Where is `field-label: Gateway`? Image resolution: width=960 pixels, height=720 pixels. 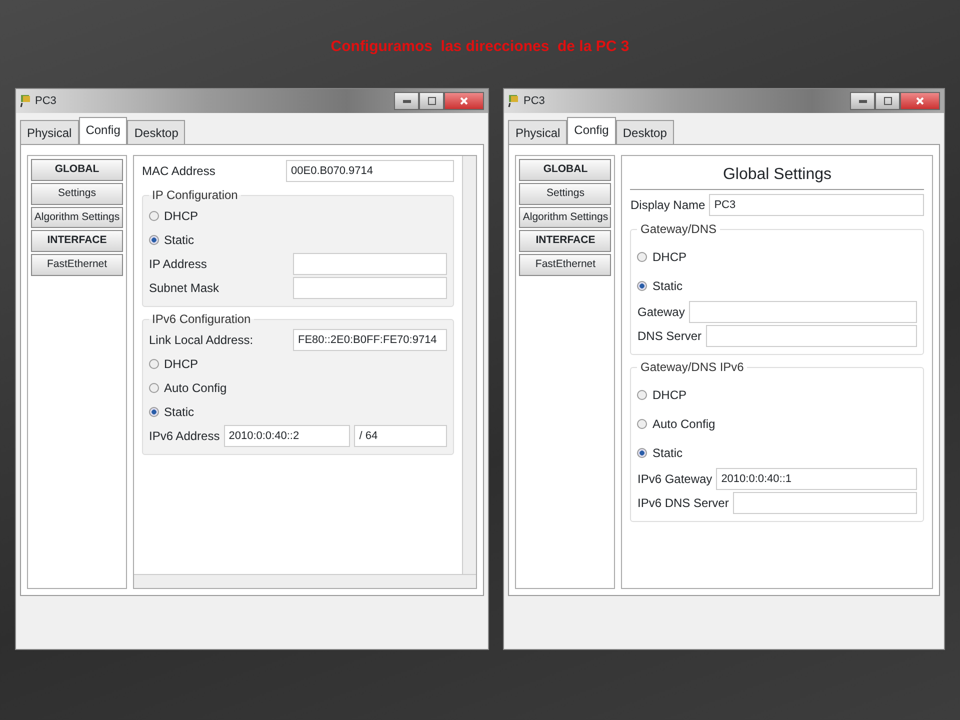
field-label: Gateway is located at coordinates (661, 312).